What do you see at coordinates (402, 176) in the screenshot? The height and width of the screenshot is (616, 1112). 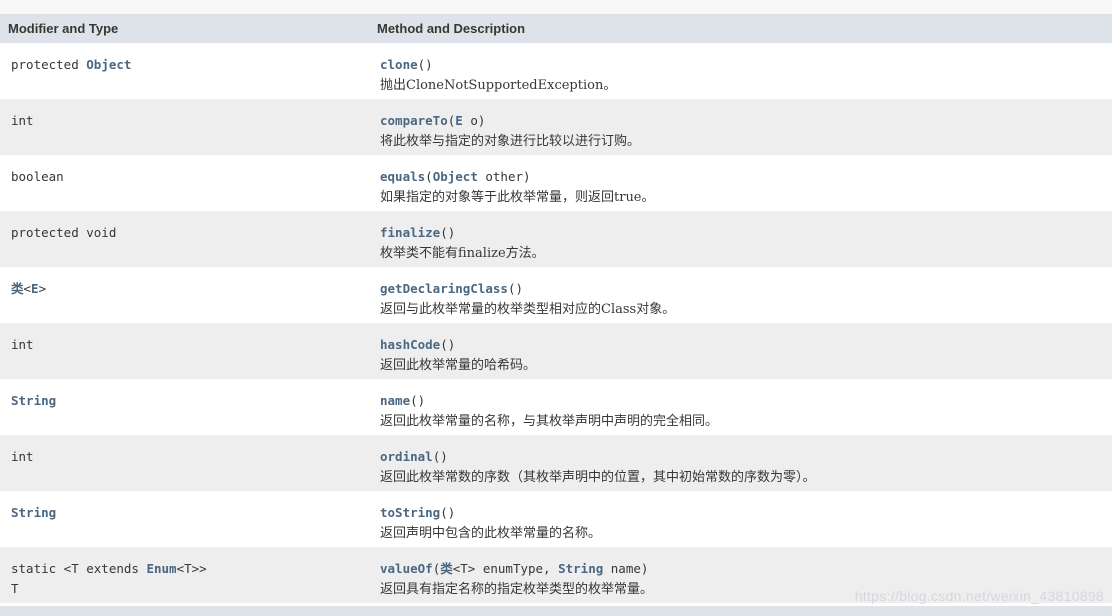 I see `method-name-link: equals` at bounding box center [402, 176].